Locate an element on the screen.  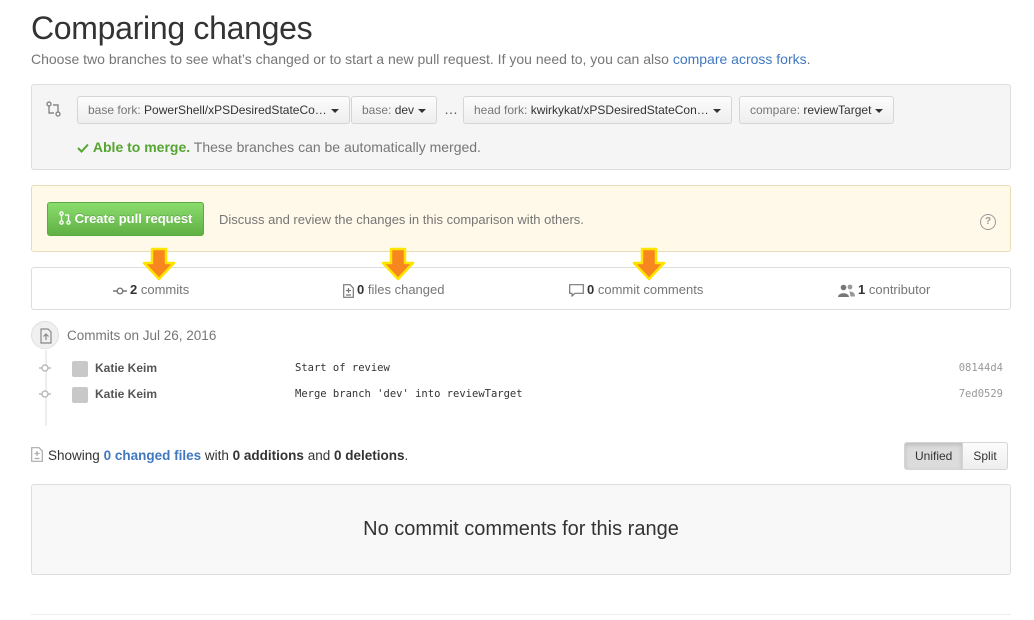
comments-count: 0 is located at coordinates (591, 289).